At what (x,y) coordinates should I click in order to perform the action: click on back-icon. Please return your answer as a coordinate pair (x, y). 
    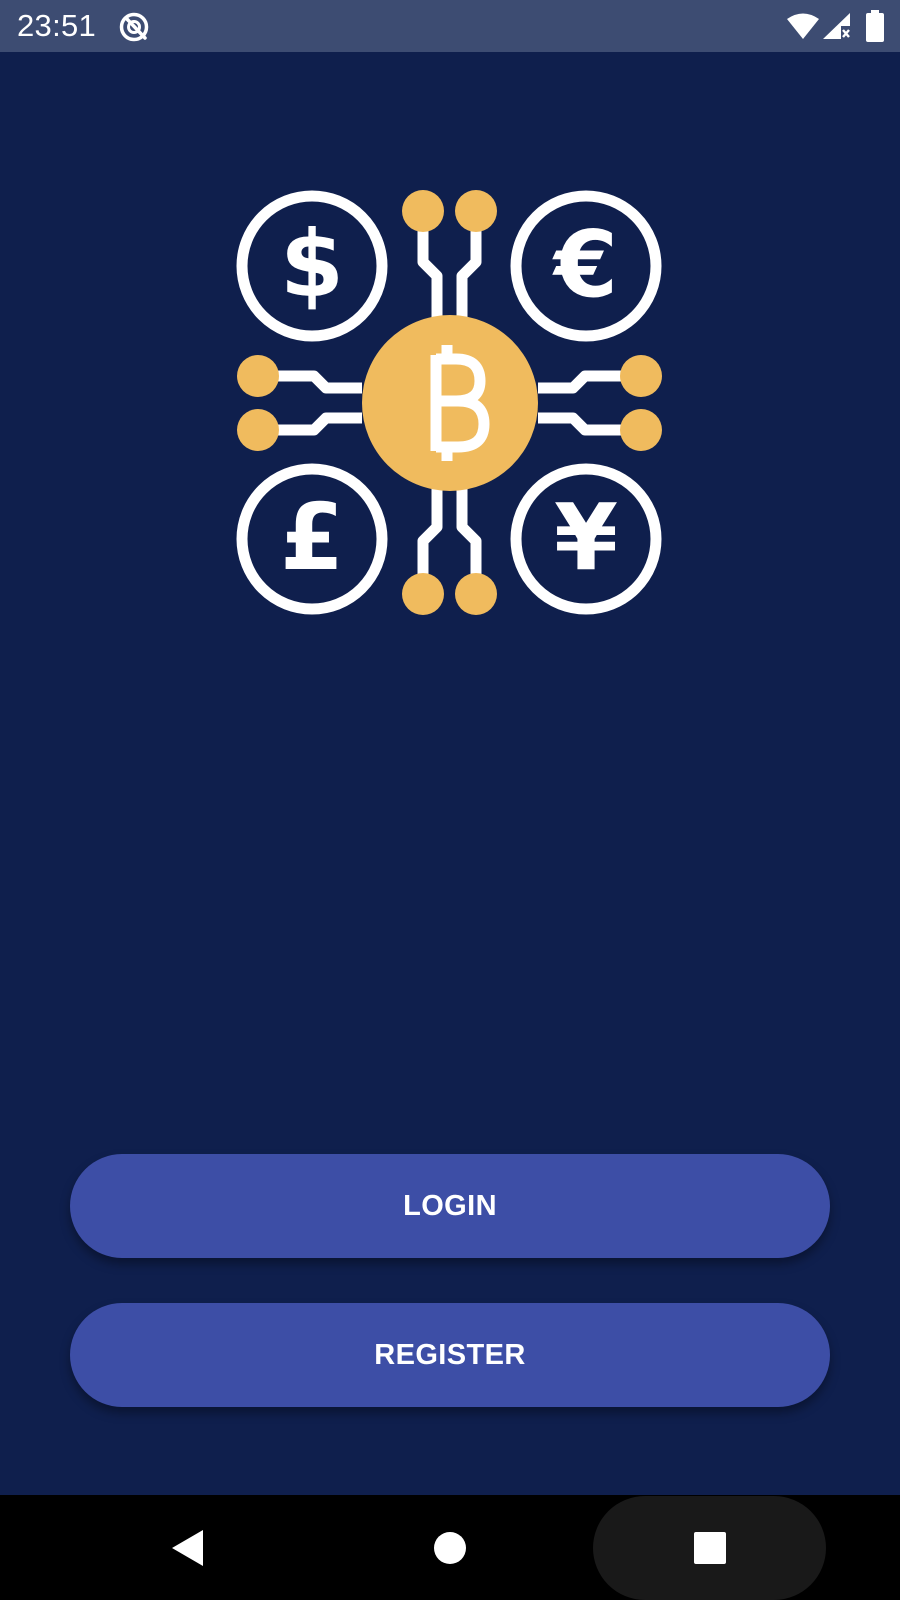
    Looking at the image, I should click on (188, 1548).